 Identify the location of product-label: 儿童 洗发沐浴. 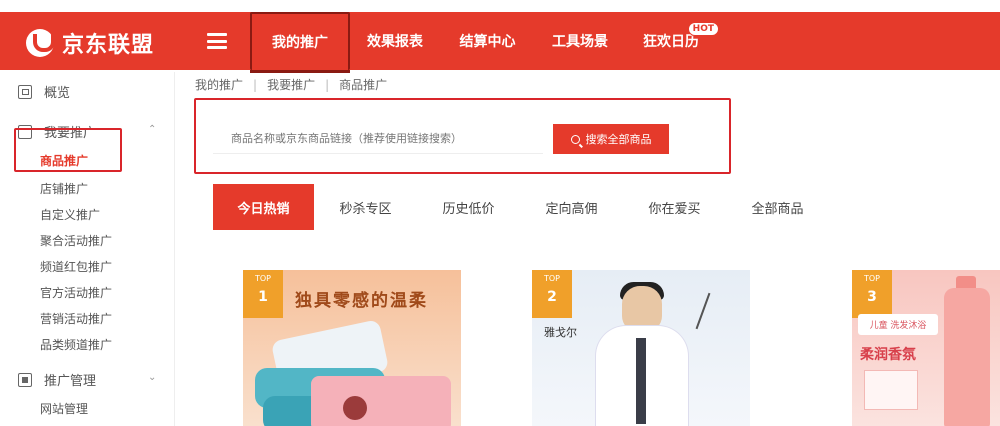
(898, 324).